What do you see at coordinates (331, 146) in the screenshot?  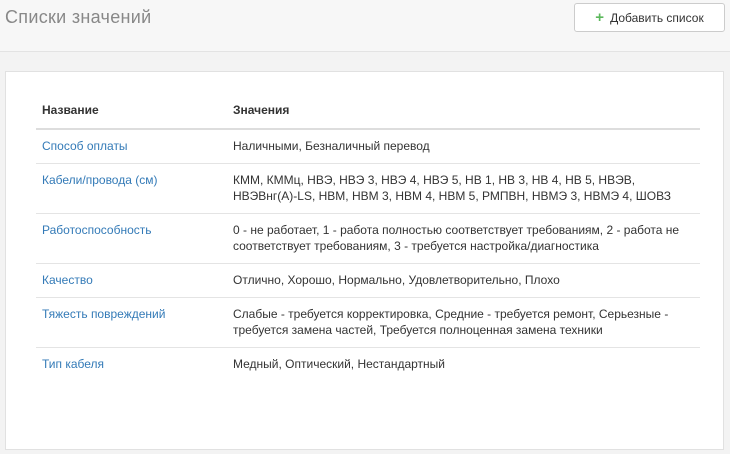 I see `list-values: Наличными, Безналичный перевод` at bounding box center [331, 146].